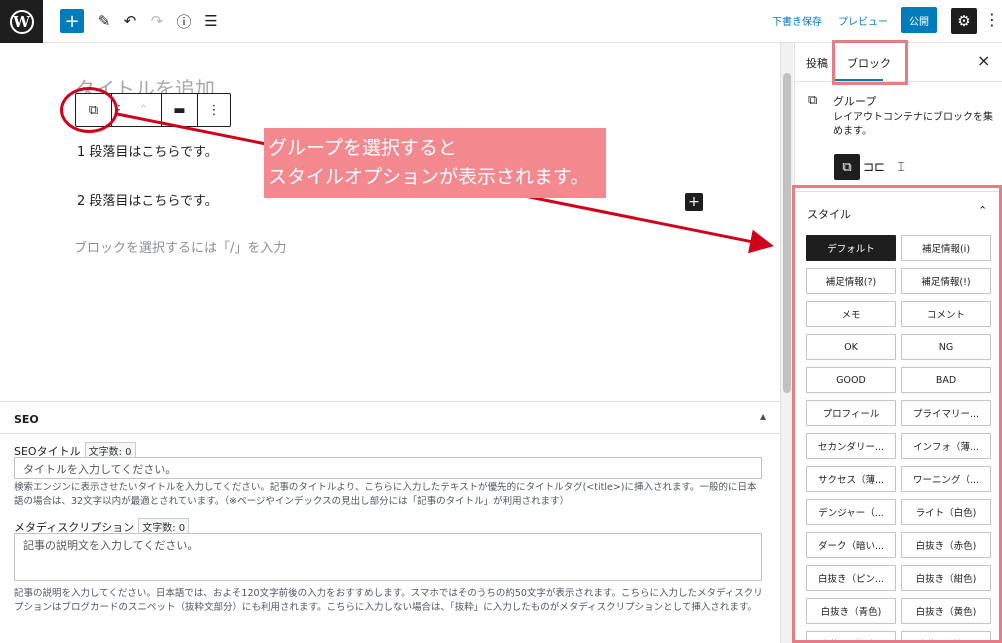 Image resolution: width=1002 pixels, height=643 pixels. Describe the element at coordinates (390, 433) in the screenshot. I see `divider` at that location.